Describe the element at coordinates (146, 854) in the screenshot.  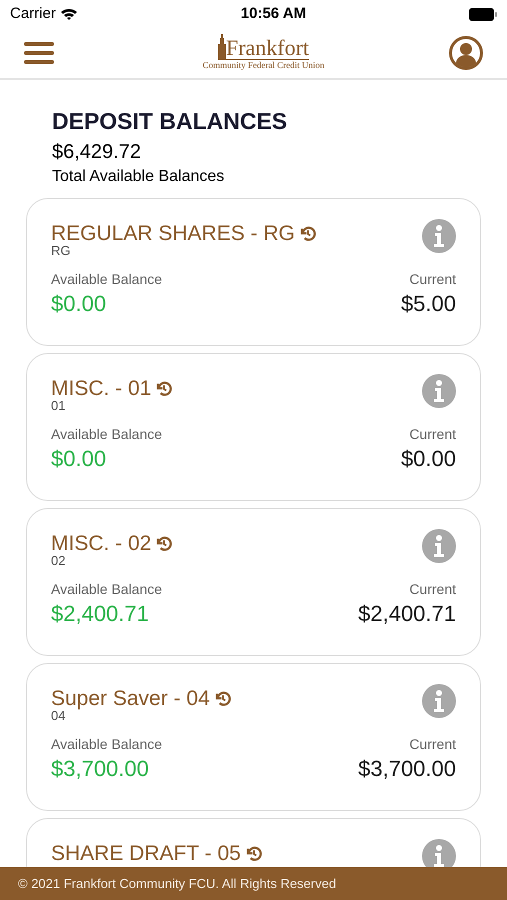
I see `account-name: SHARE DRAFT - 05` at that location.